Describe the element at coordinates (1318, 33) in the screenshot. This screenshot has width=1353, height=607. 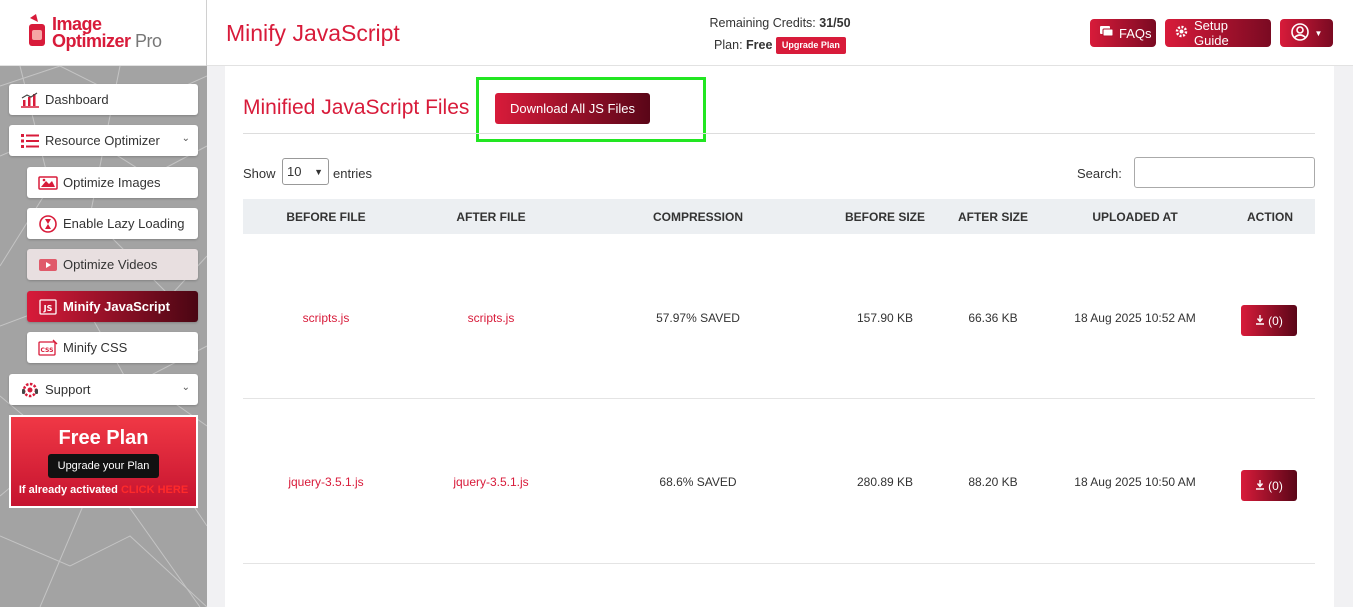
I see `caret-down-icon: ▼` at that location.